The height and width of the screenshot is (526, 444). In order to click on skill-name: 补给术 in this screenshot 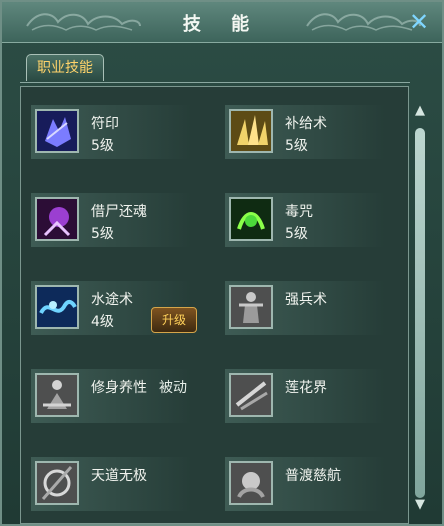, I will do `click(306, 124)`.